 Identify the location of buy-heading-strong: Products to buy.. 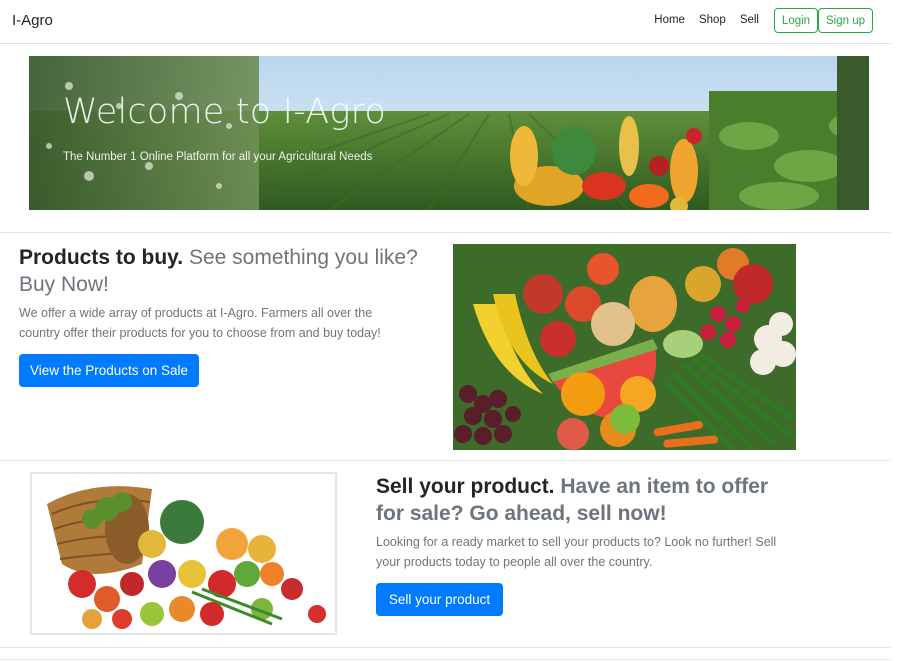
(101, 257).